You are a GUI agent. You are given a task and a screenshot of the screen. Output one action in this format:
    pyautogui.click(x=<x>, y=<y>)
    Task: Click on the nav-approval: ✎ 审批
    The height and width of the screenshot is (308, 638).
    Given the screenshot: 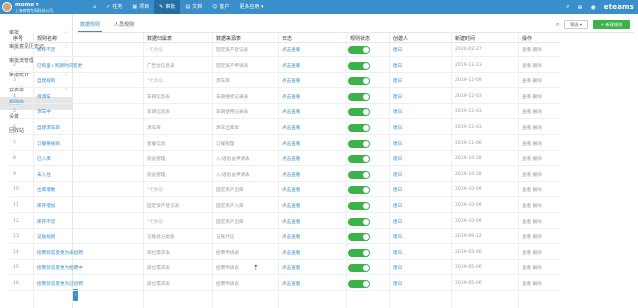 What is the action you would take?
    pyautogui.click(x=167, y=7)
    